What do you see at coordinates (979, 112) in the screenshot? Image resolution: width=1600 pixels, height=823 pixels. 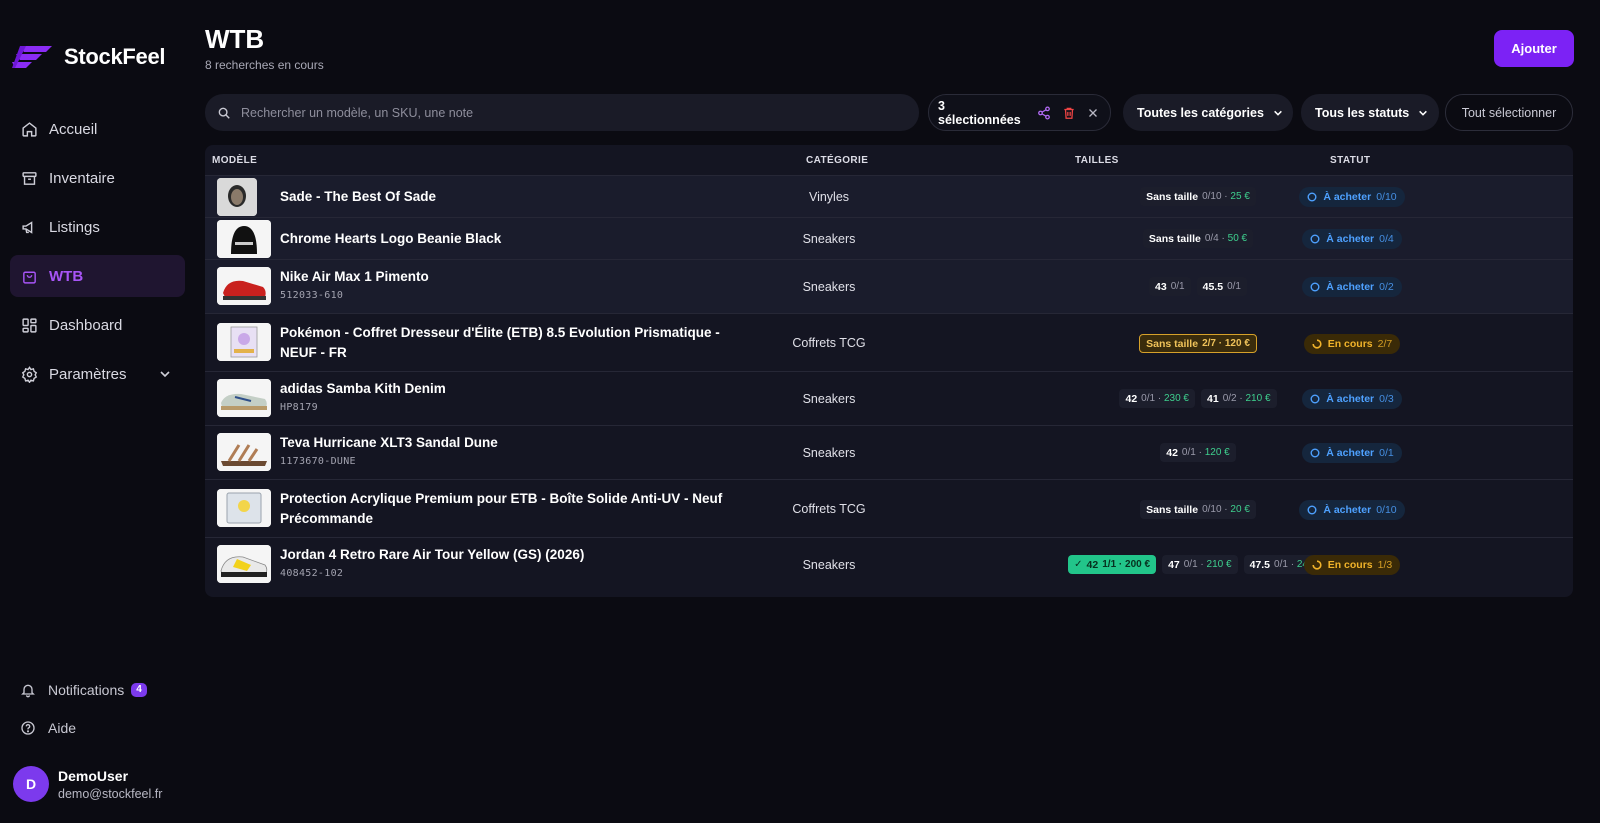 I see `selection-count: 3 sélectionnées` at bounding box center [979, 112].